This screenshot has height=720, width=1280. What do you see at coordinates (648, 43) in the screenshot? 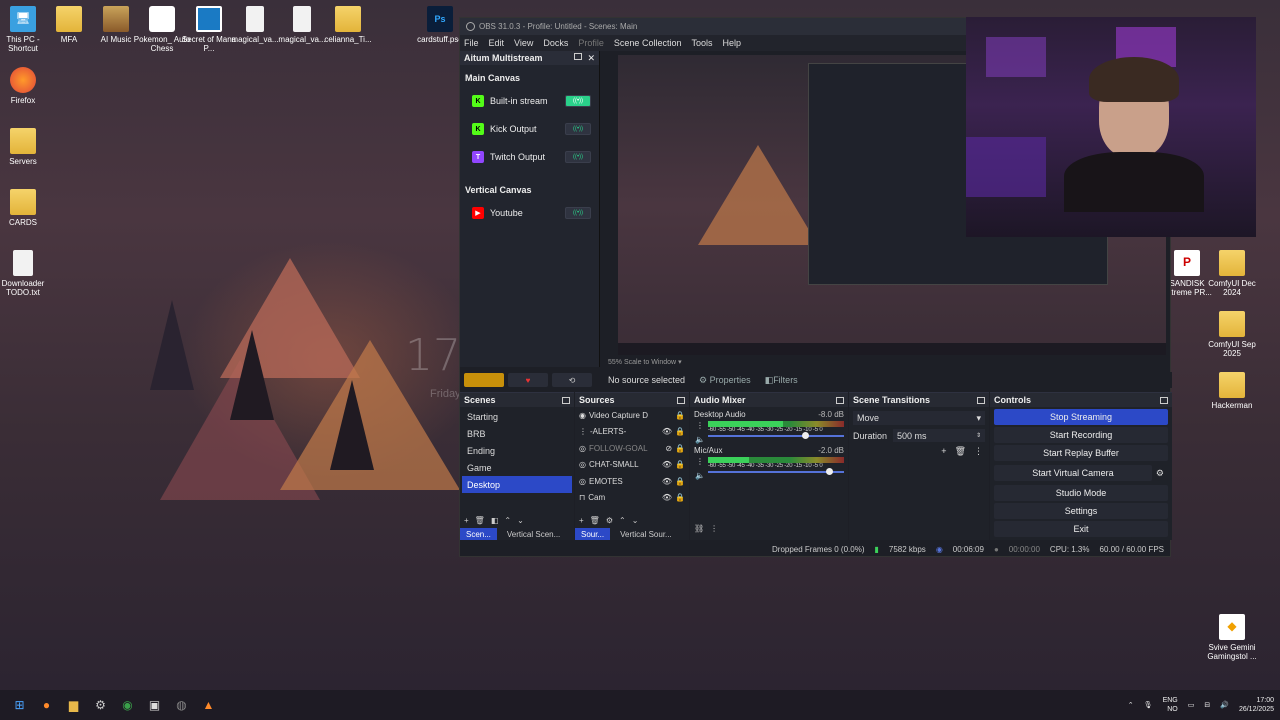
I see `menu-scene-collection: Scene Collection` at bounding box center [648, 43].